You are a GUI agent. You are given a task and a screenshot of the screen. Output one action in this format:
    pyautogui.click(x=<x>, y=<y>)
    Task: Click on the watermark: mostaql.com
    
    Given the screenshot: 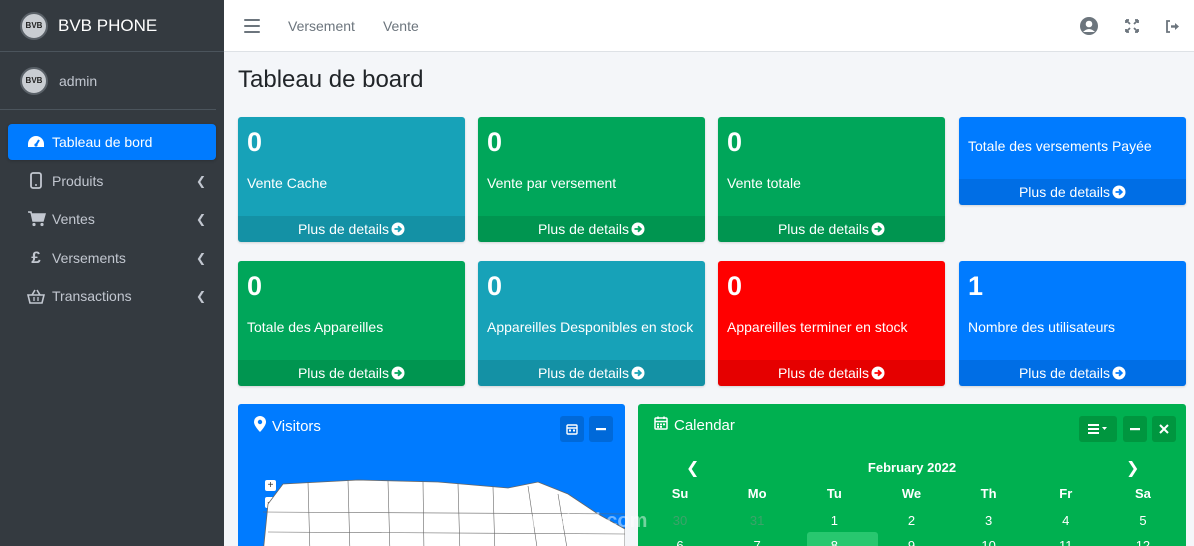 What is the action you would take?
    pyautogui.click(x=586, y=521)
    